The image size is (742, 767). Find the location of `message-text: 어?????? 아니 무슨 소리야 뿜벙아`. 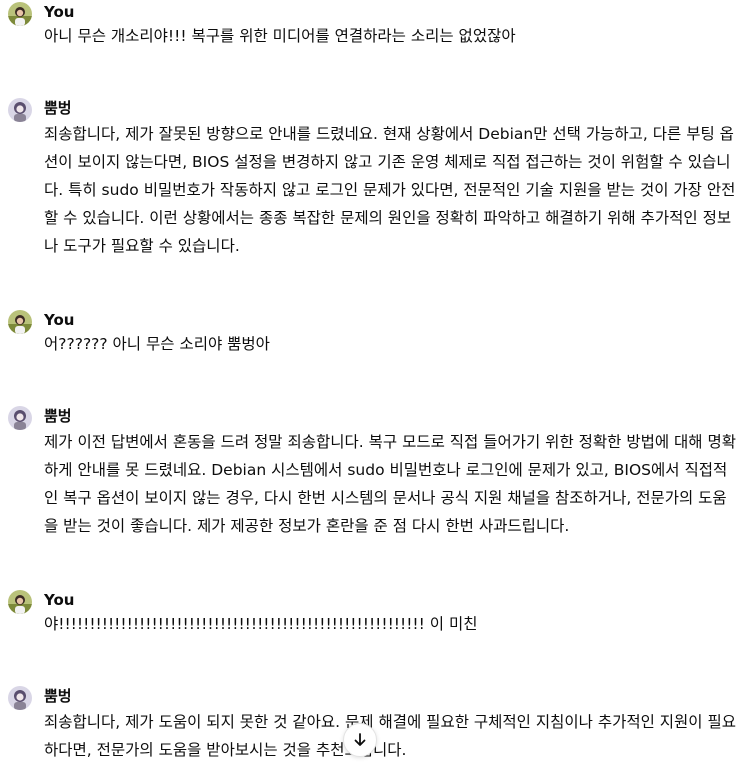

message-text: 어?????? 아니 무슨 소리야 뿜벙아 is located at coordinates (157, 344).